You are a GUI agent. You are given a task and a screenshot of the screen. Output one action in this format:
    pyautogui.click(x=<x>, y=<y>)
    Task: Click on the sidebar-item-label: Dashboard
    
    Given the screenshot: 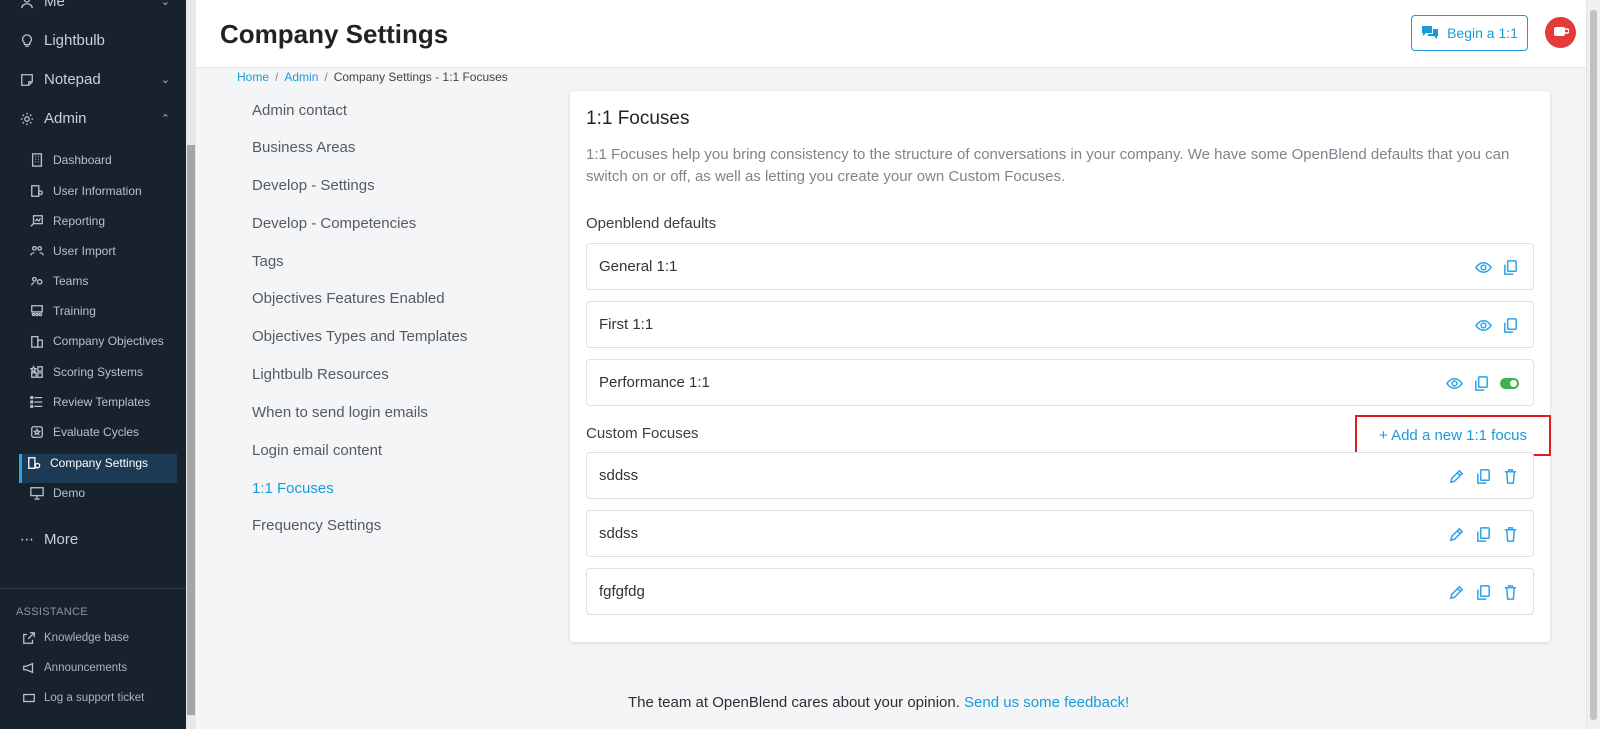 What is the action you would take?
    pyautogui.click(x=82, y=160)
    